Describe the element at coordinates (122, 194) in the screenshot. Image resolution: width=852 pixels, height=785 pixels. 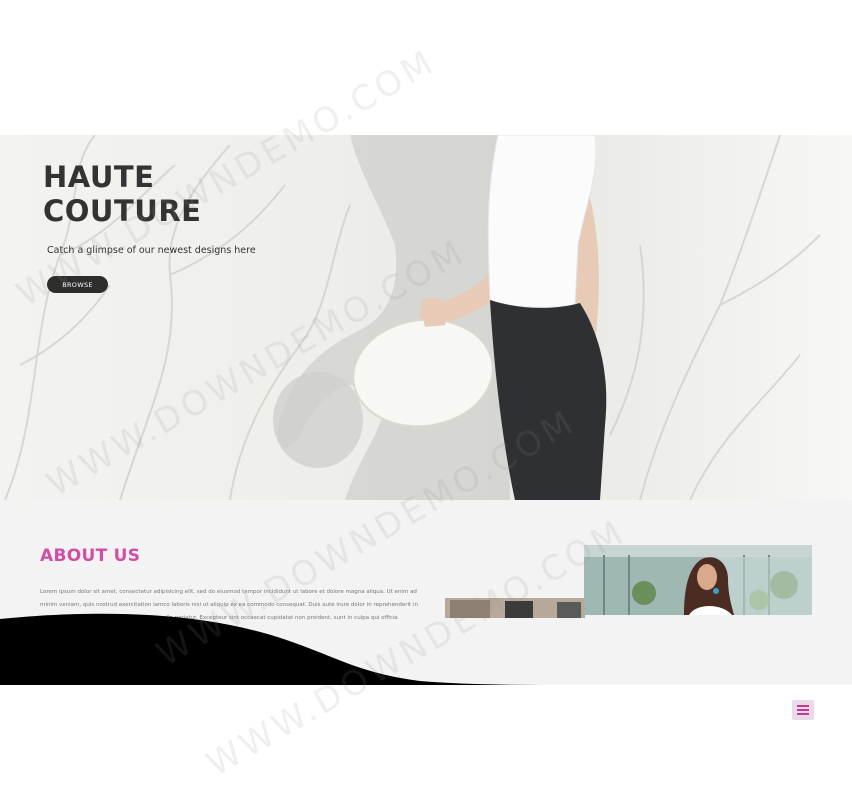
I see `hero-title: HAUTE COUTURE` at that location.